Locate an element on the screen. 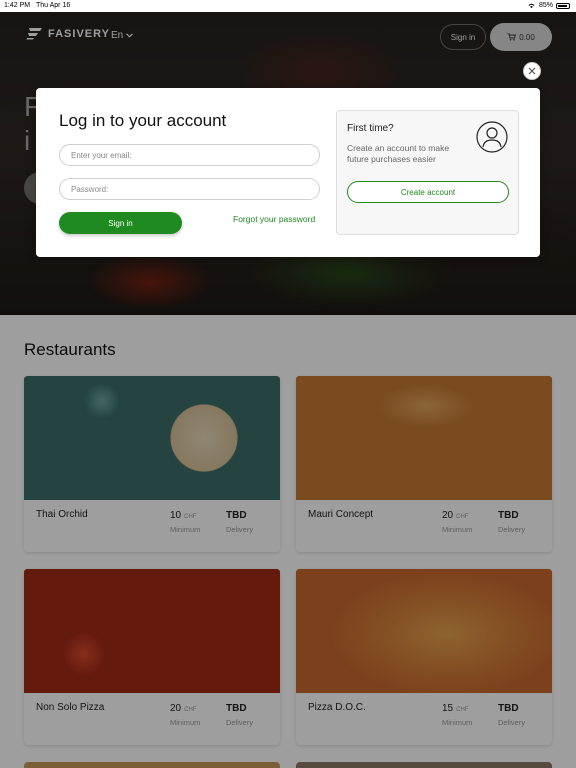  signin-button: Sign in is located at coordinates (120, 223).